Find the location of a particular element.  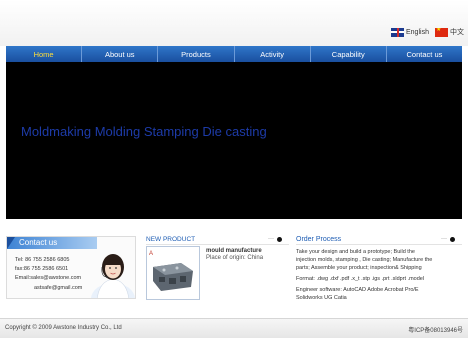

new-product-divider is located at coordinates (217, 244).